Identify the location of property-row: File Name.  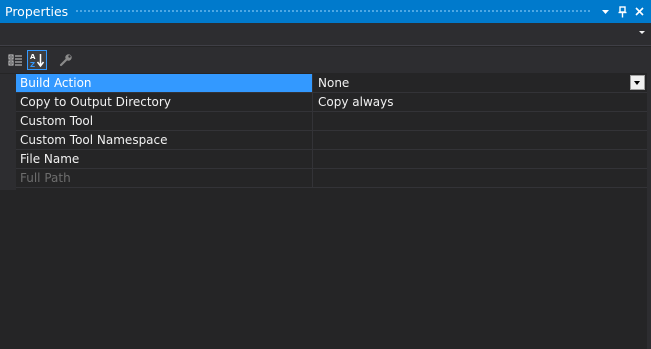
(331, 159).